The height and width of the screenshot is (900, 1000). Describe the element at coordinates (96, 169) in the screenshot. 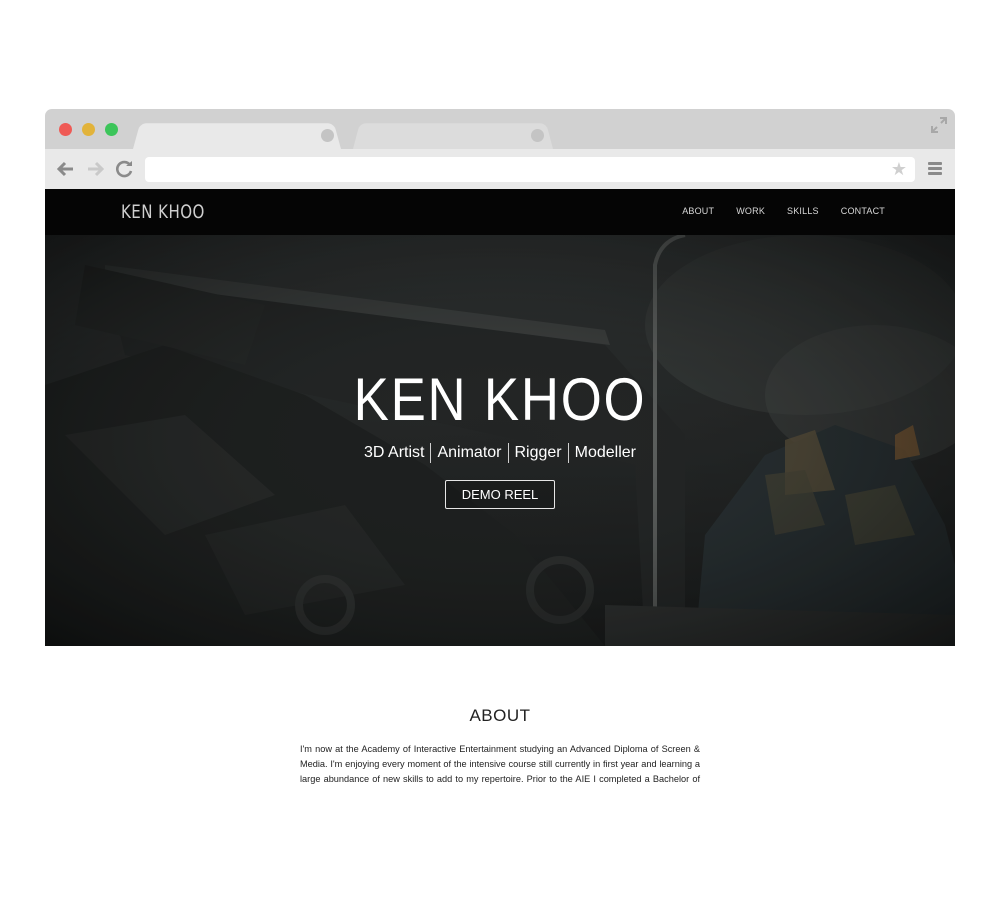

I see `arrow-right-icon` at that location.